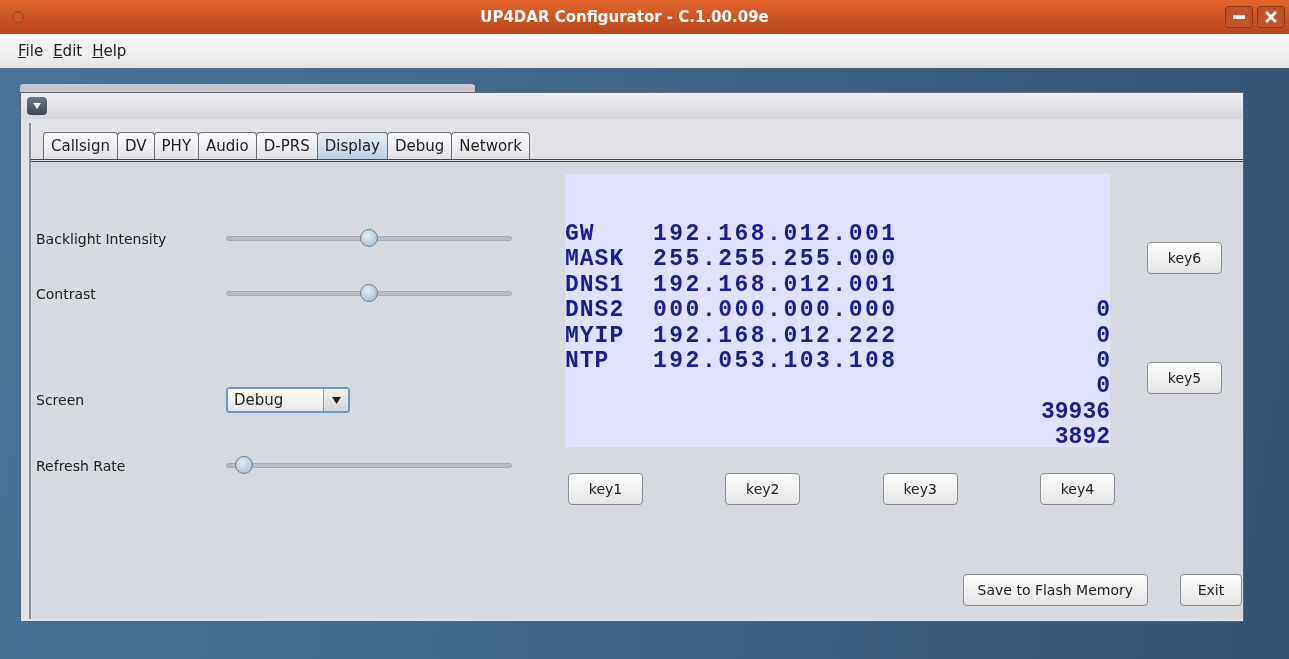 The height and width of the screenshot is (659, 1289). Describe the element at coordinates (102, 239) in the screenshot. I see `setting-label: Backlight Intensity` at that location.